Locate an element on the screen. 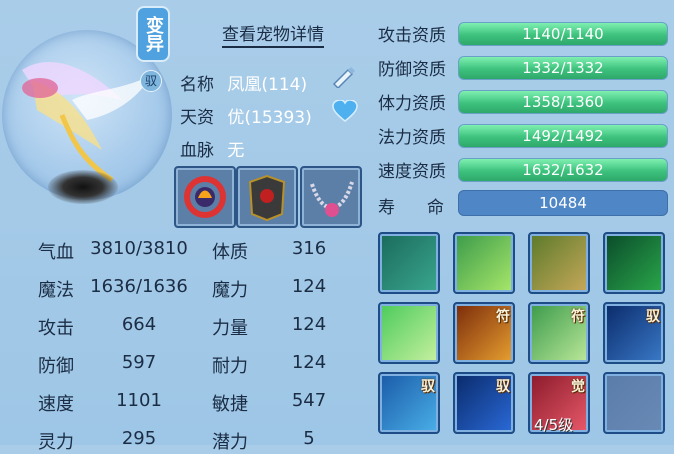 The width and height of the screenshot is (674, 454). aptitude-value: 1632/1632 is located at coordinates (563, 170).